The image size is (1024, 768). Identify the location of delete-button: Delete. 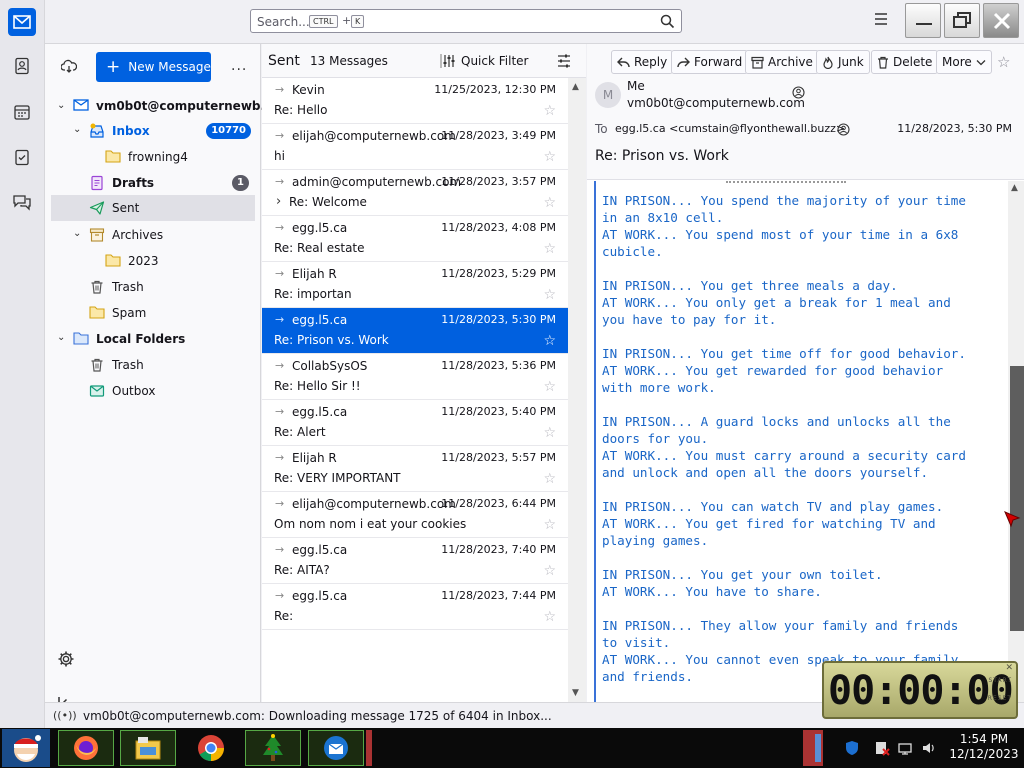
(905, 62).